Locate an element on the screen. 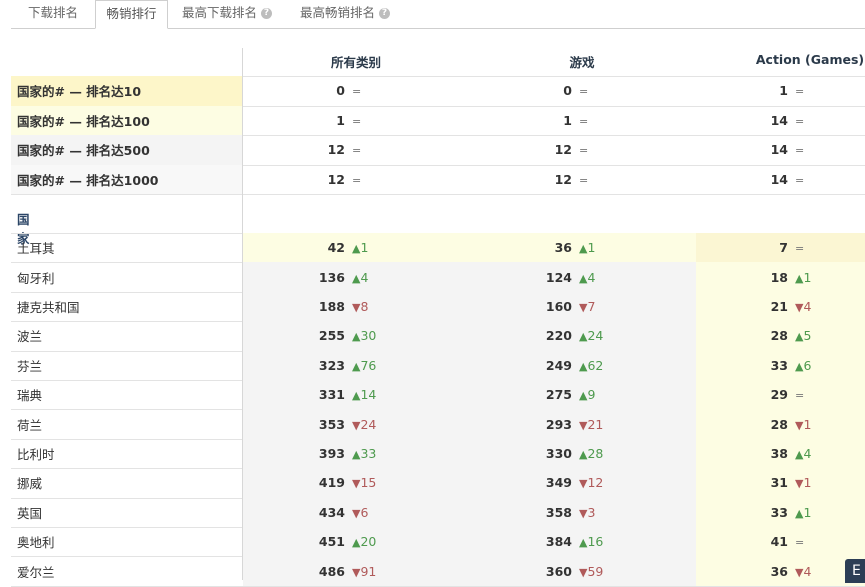 Image resolution: width=865 pixels, height=587 pixels. rank-cell: 36 ▼4 is located at coordinates (788, 570).